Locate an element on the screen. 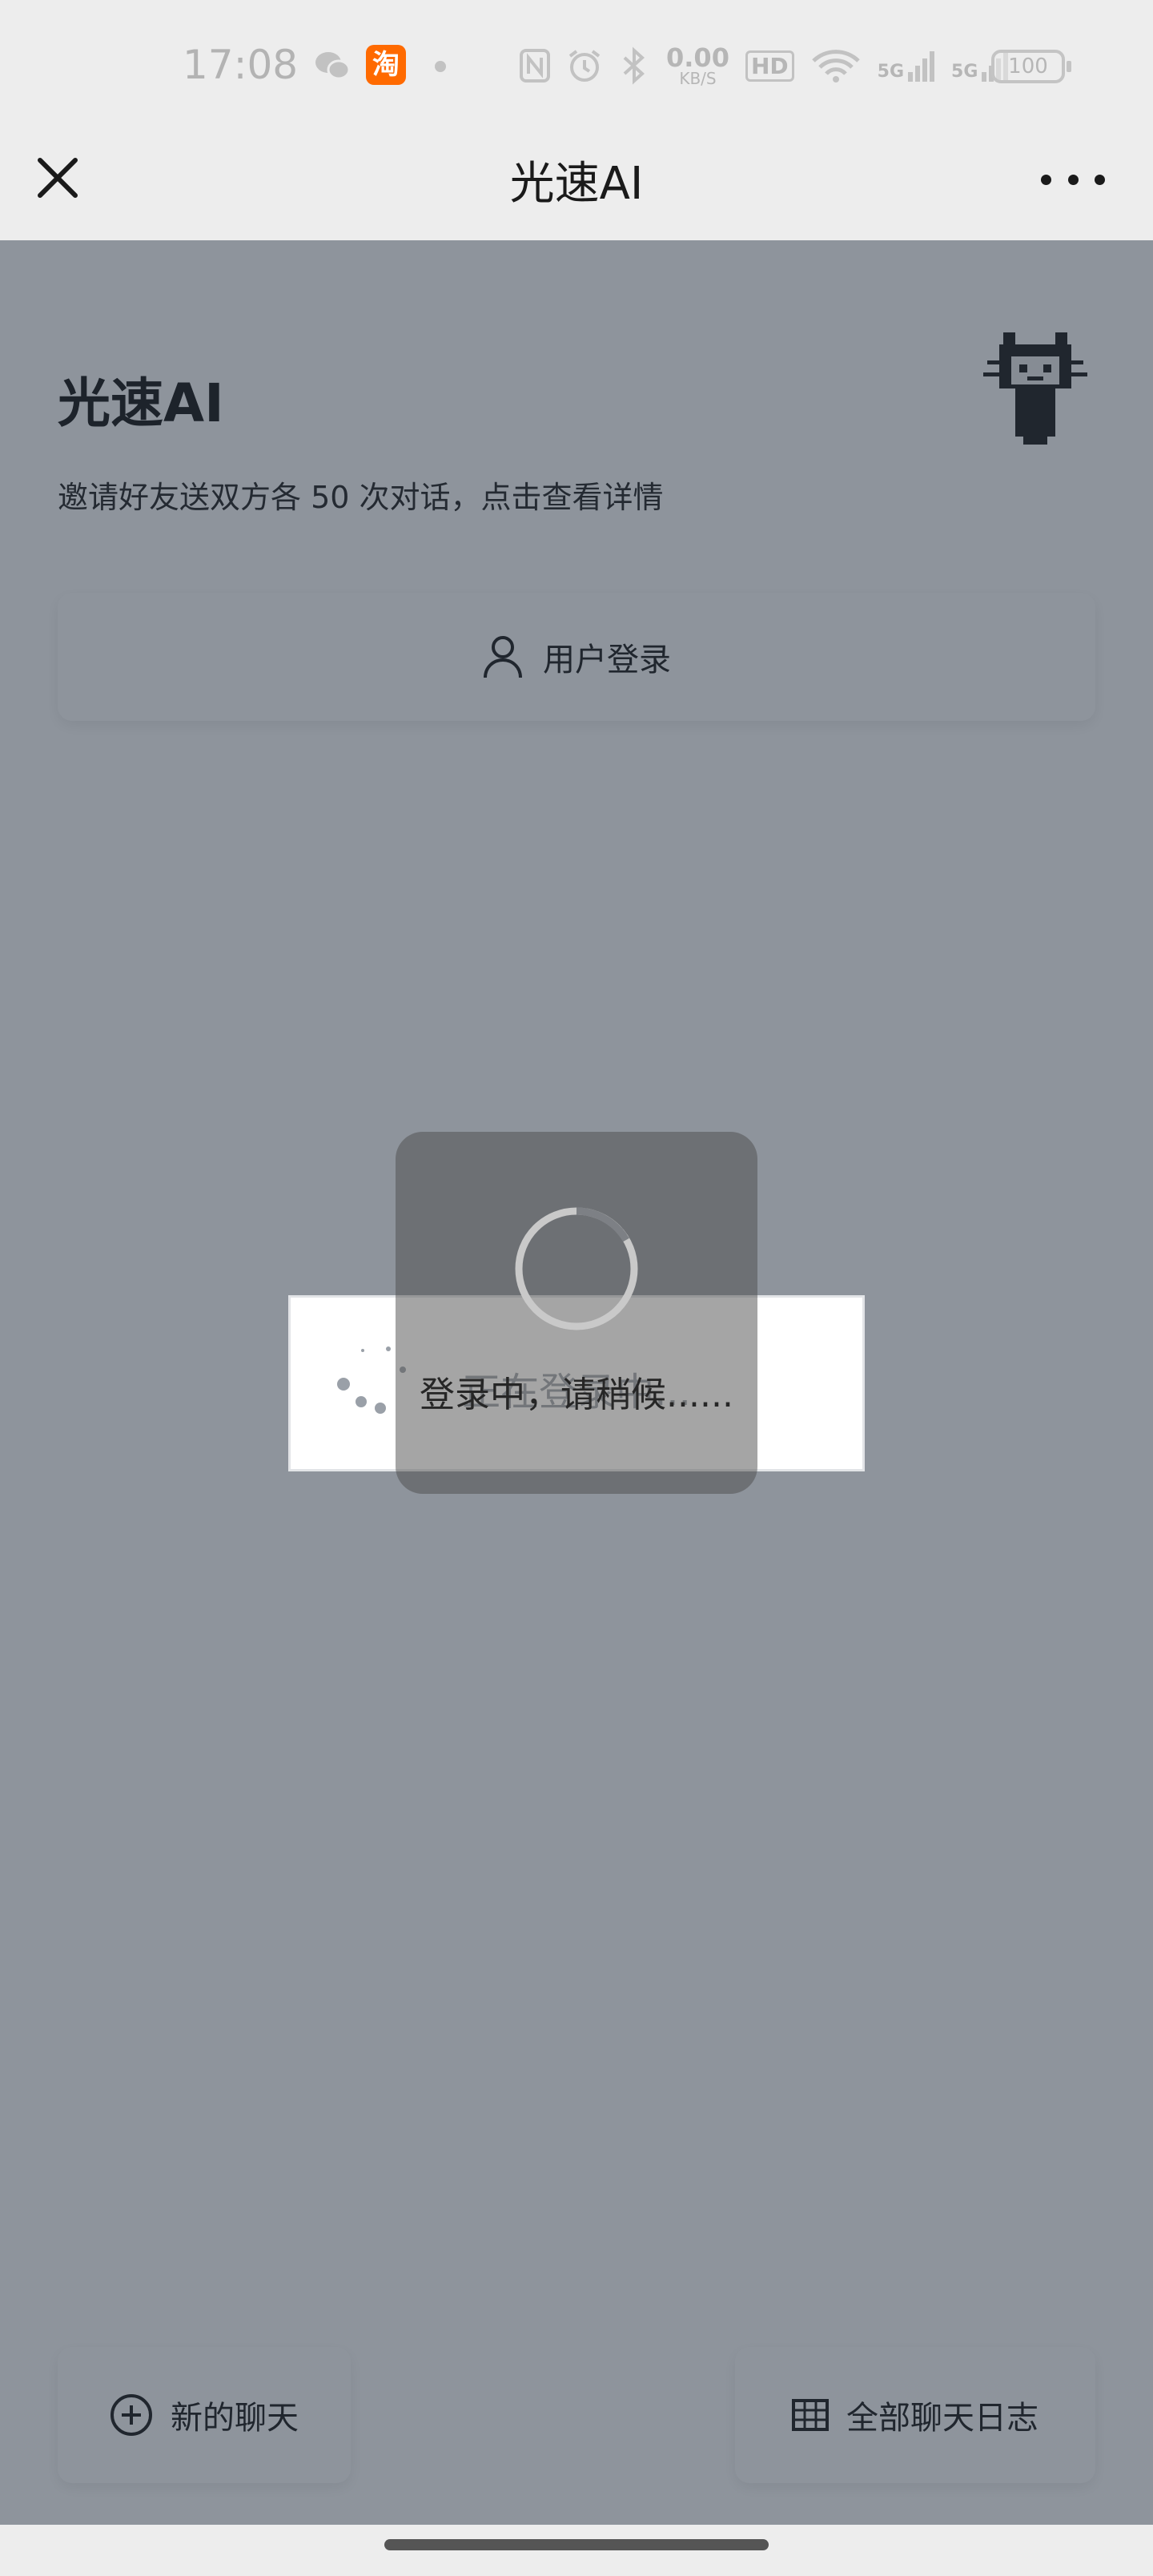 The height and width of the screenshot is (2576, 1153). status-bar: 17:08 淘 0.00 KB/S HD 5G 5G 100 is located at coordinates (576, 64).